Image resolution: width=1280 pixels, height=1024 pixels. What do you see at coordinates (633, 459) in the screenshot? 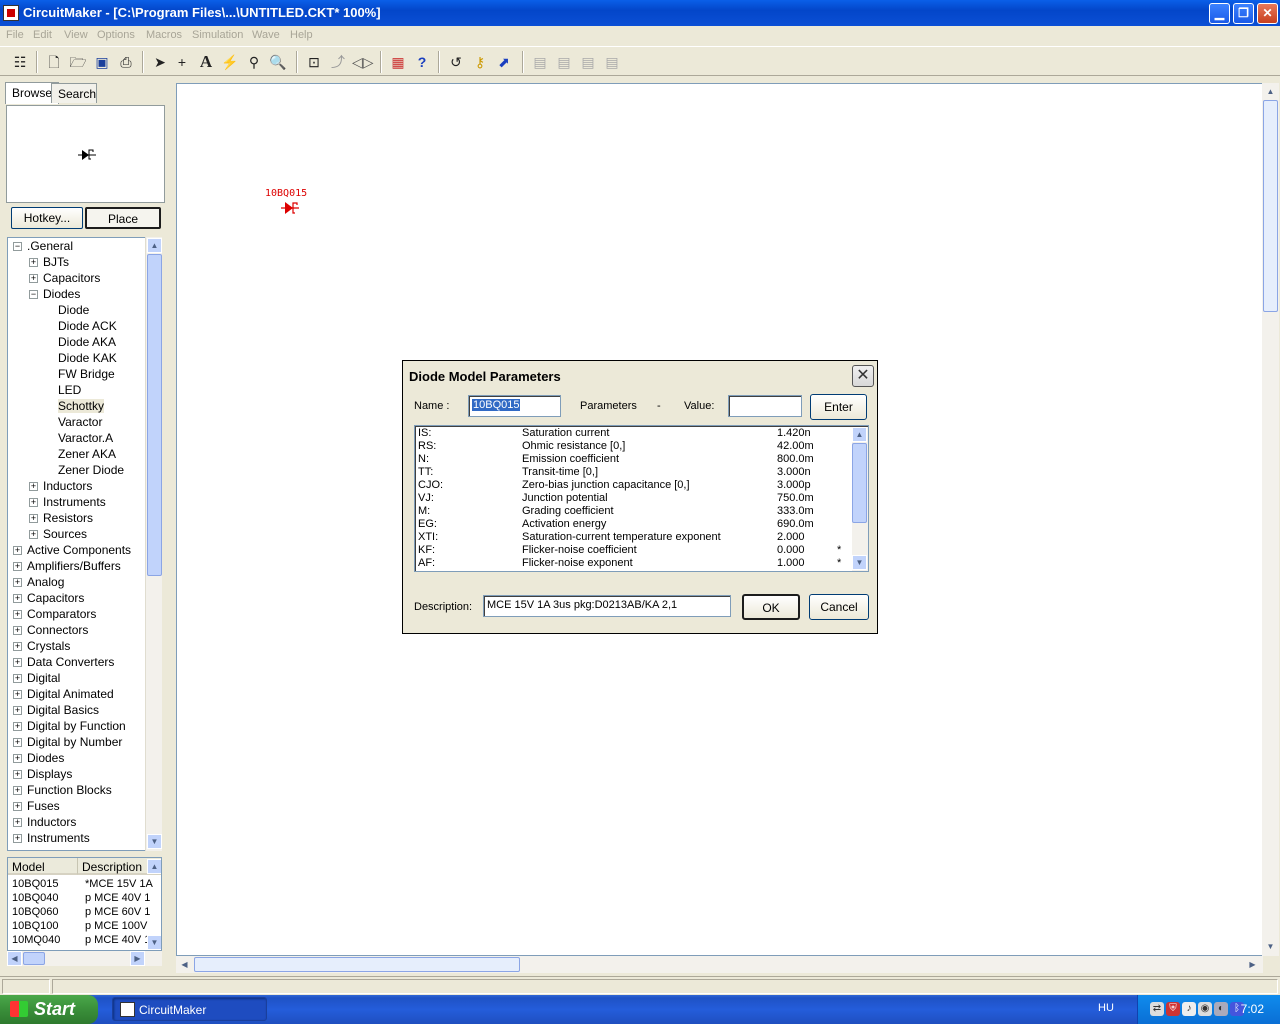
I see `parameter-row: N: Emission coefficient 800.0m` at bounding box center [633, 459].